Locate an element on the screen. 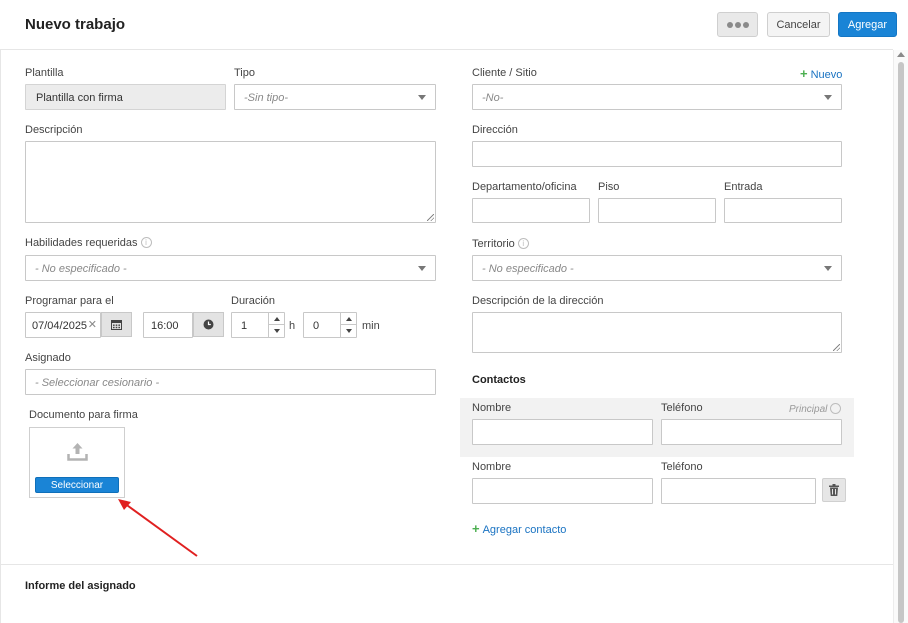 This screenshot has width=908, height=623. add-contact-link: + Agregar contacto is located at coordinates (519, 528).